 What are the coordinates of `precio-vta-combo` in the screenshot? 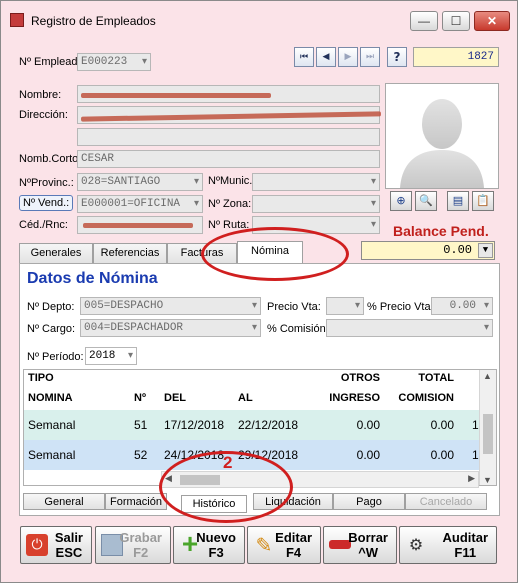 It's located at (345, 306).